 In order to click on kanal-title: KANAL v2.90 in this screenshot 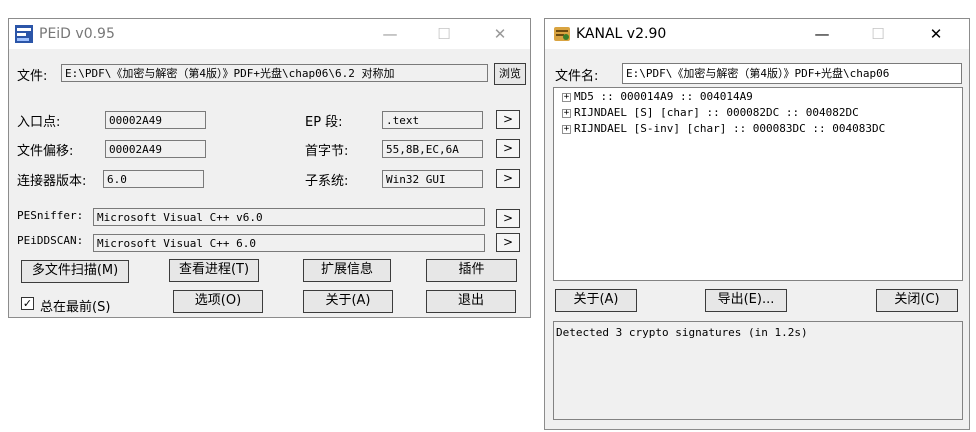, I will do `click(621, 34)`.